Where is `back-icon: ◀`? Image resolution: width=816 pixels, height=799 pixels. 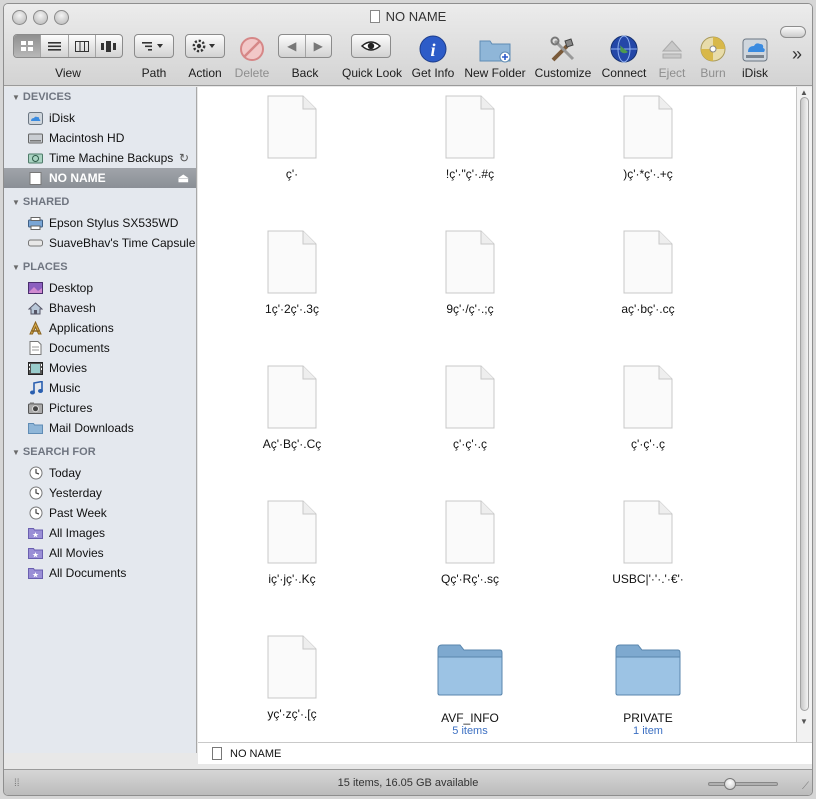 back-icon: ◀ is located at coordinates (292, 46).